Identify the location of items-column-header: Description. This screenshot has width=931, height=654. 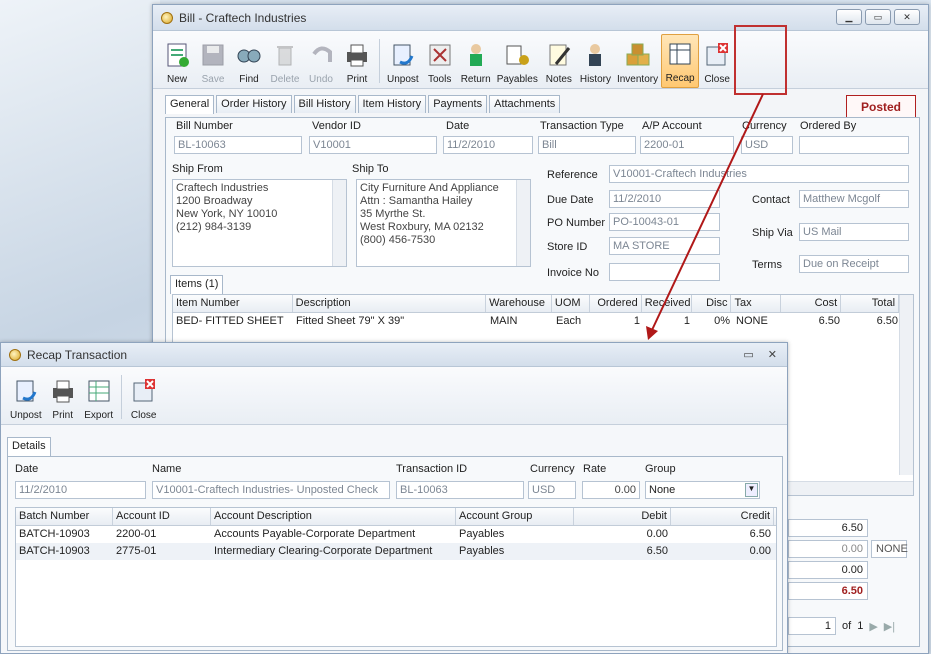
(390, 303).